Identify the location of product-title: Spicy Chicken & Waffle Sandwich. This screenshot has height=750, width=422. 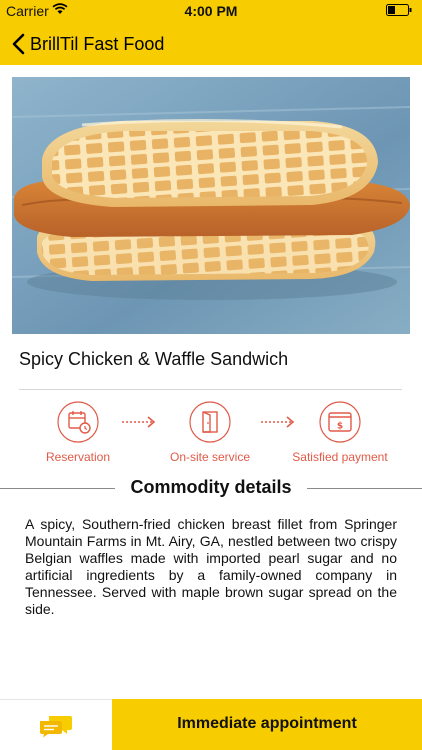
(154, 359).